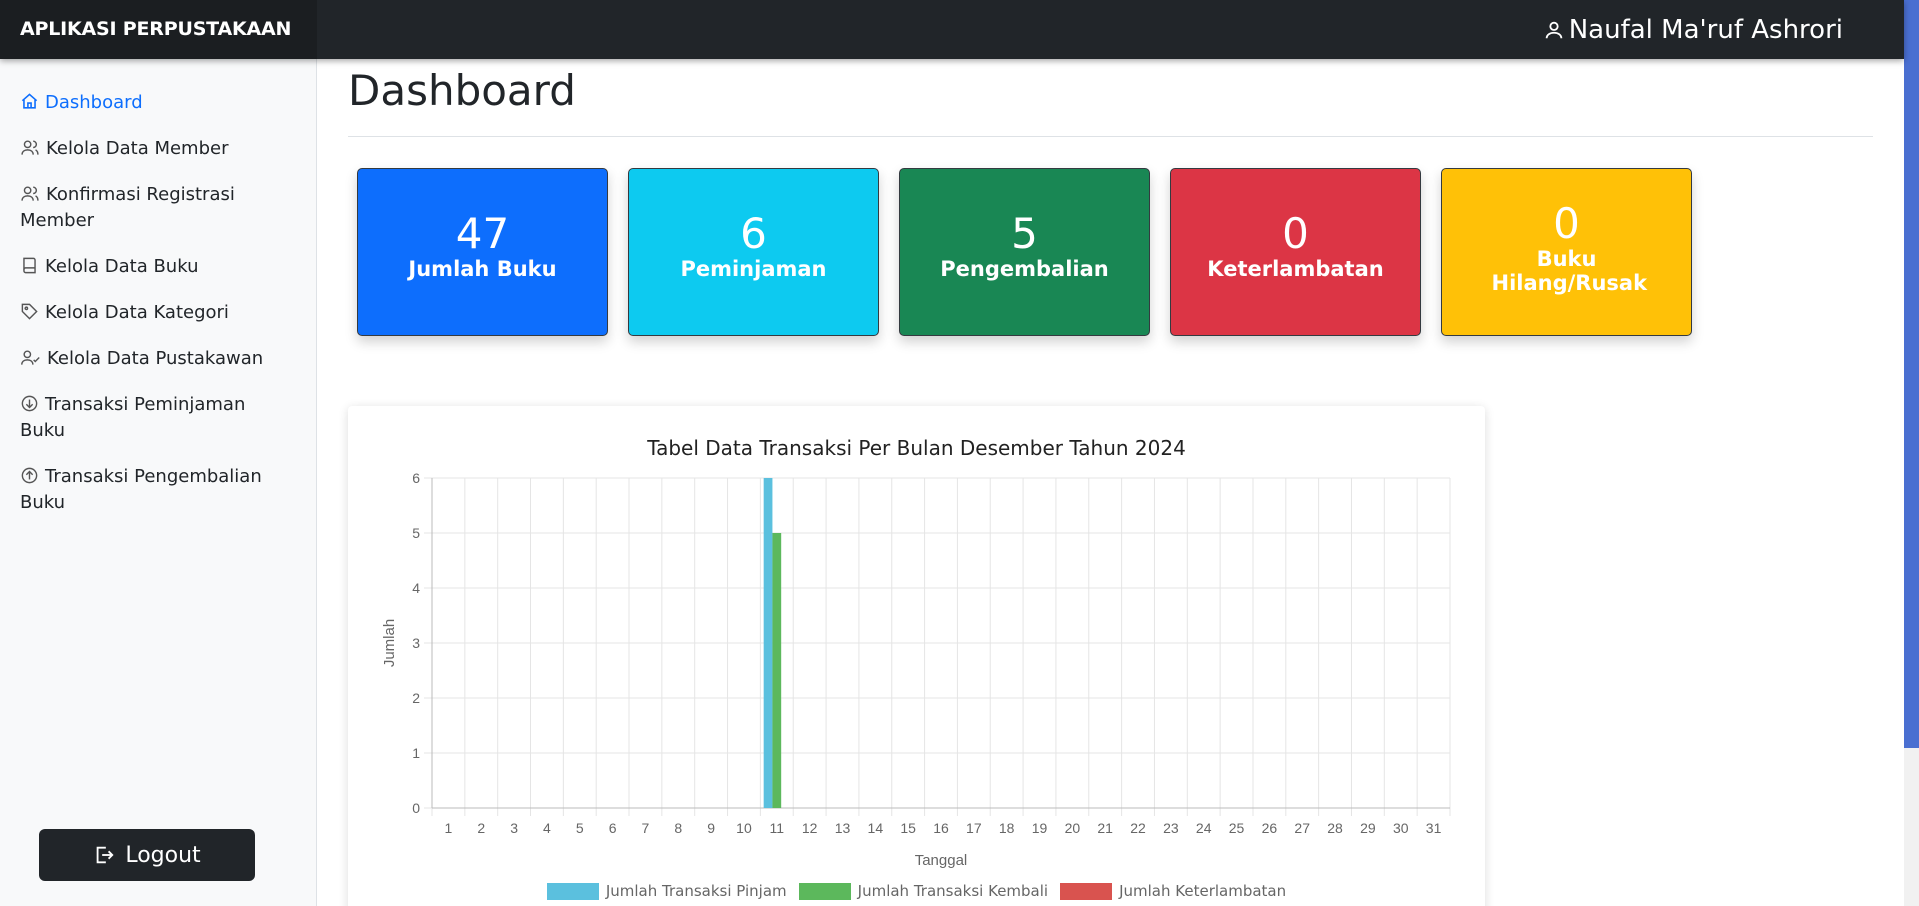  What do you see at coordinates (29, 475) in the screenshot?
I see `arrow-up-circle-icon` at bounding box center [29, 475].